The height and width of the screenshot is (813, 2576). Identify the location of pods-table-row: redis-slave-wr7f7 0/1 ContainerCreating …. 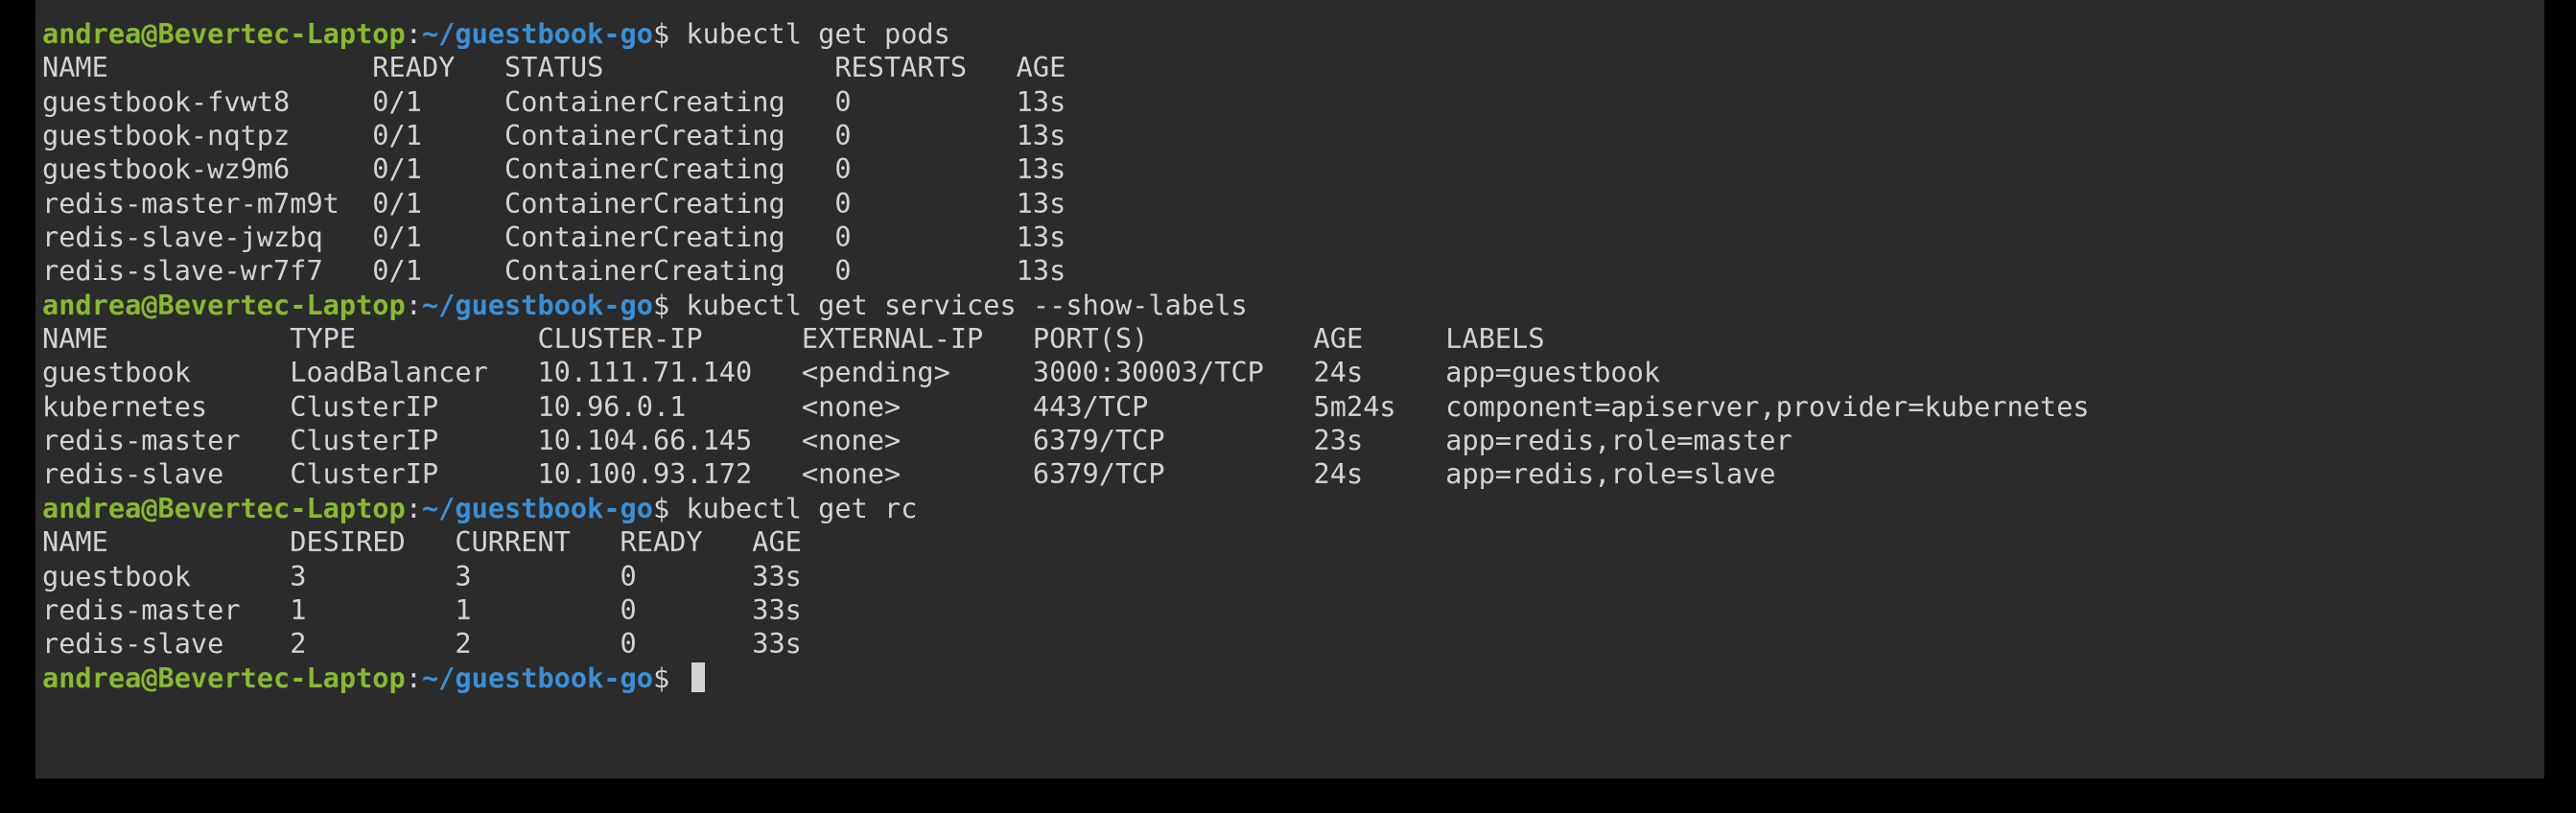
(554, 271).